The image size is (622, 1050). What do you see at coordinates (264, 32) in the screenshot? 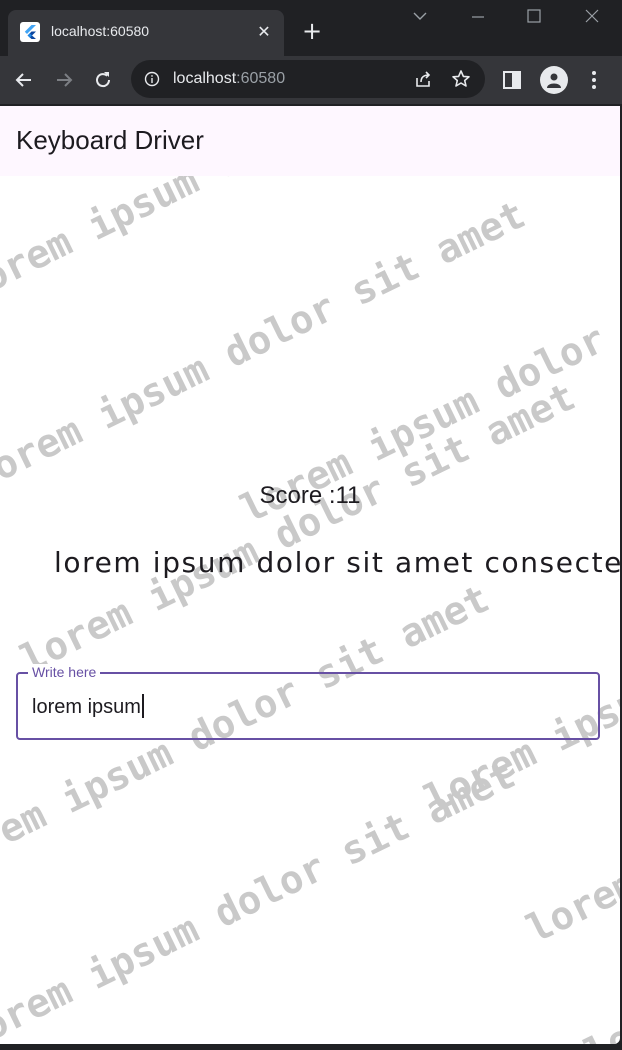
I see `close-tab-icon: ✕` at bounding box center [264, 32].